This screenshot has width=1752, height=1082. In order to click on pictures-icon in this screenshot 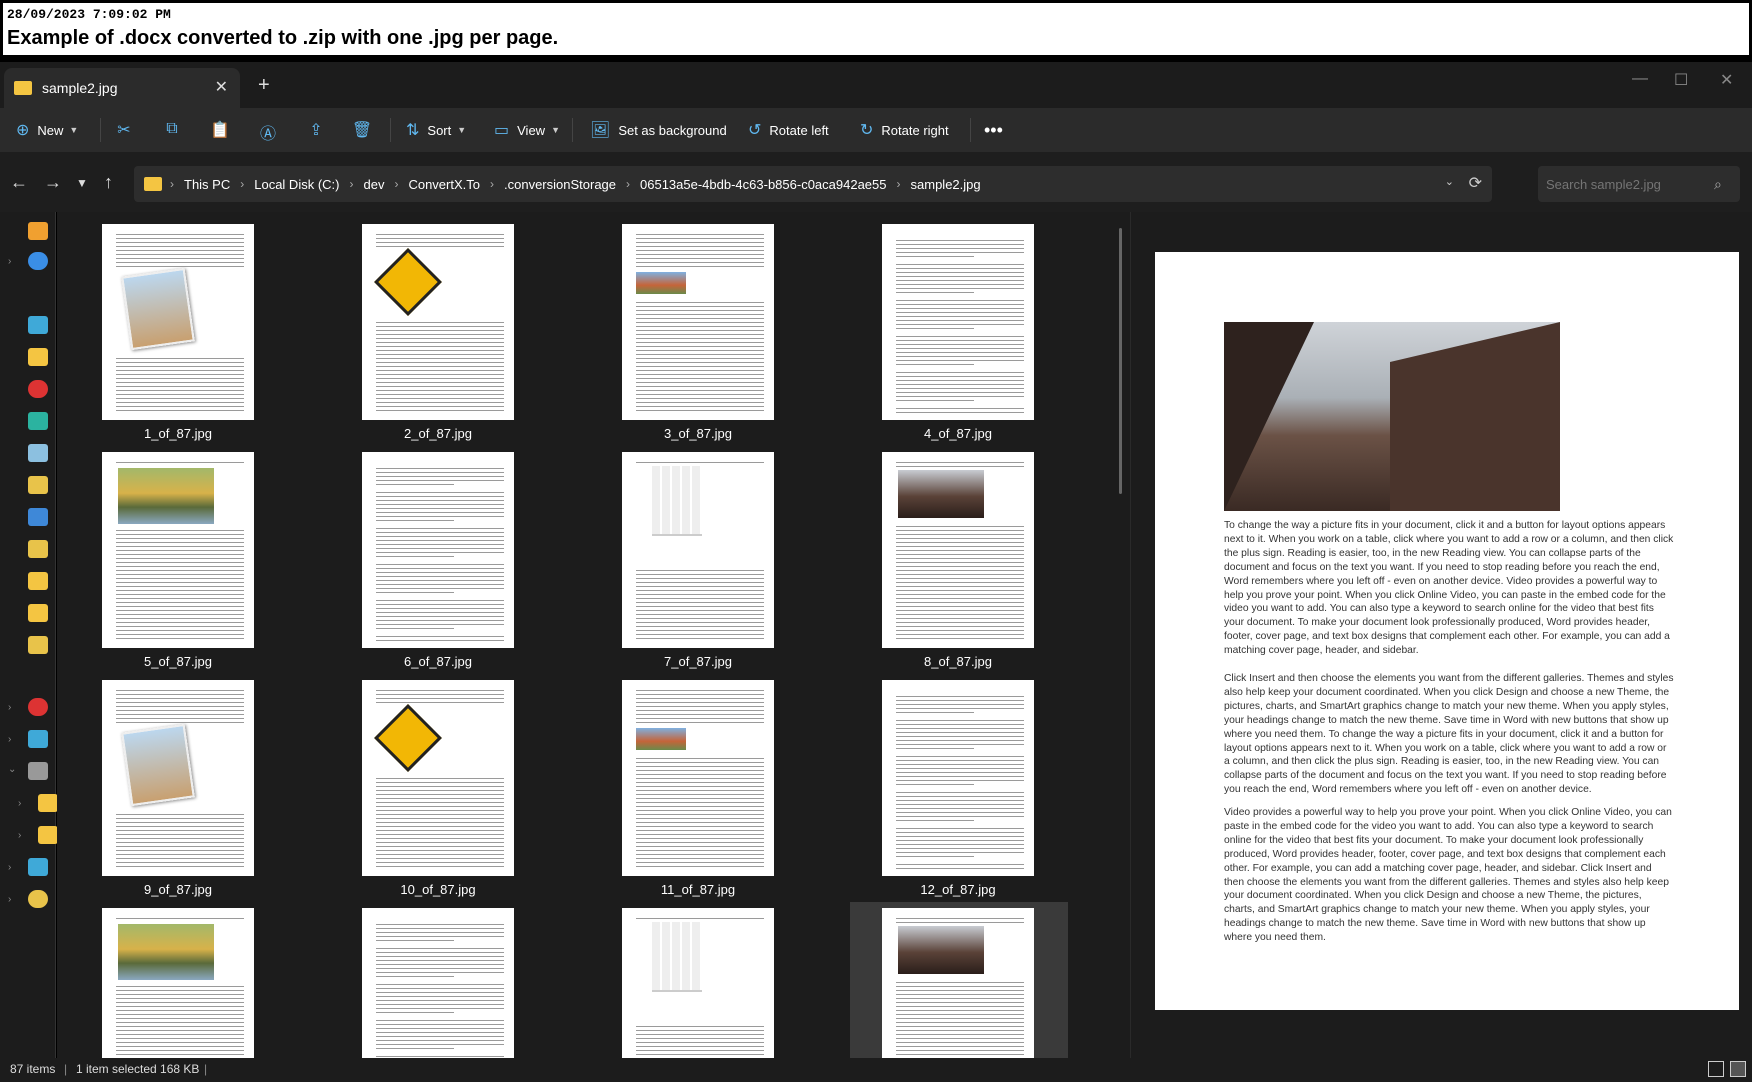, I will do `click(38, 517)`.